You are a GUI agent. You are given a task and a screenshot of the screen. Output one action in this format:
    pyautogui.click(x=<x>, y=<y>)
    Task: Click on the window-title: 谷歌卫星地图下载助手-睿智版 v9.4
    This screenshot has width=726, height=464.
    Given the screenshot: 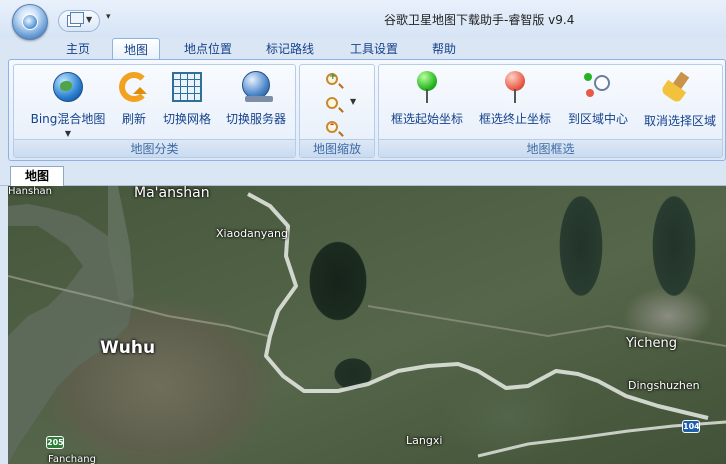 What is the action you would take?
    pyautogui.click(x=479, y=20)
    